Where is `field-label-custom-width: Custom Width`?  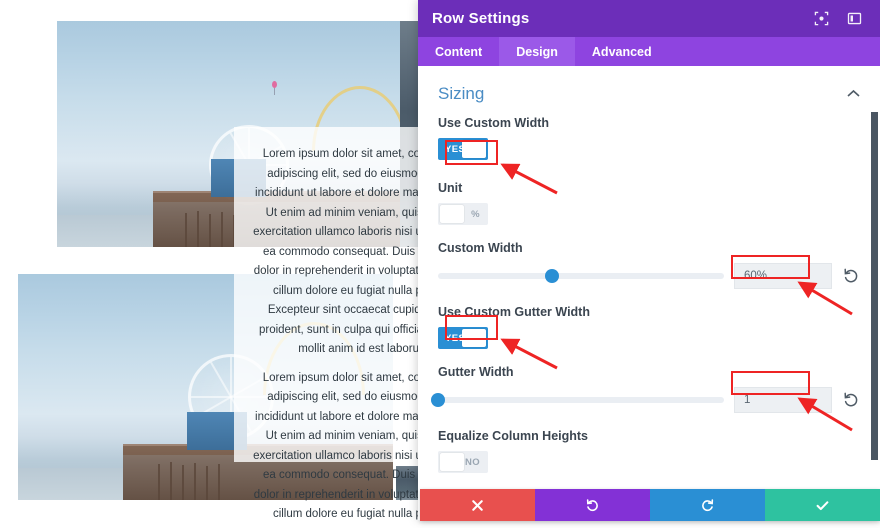
field-label-custom-width: Custom Width is located at coordinates (480, 248).